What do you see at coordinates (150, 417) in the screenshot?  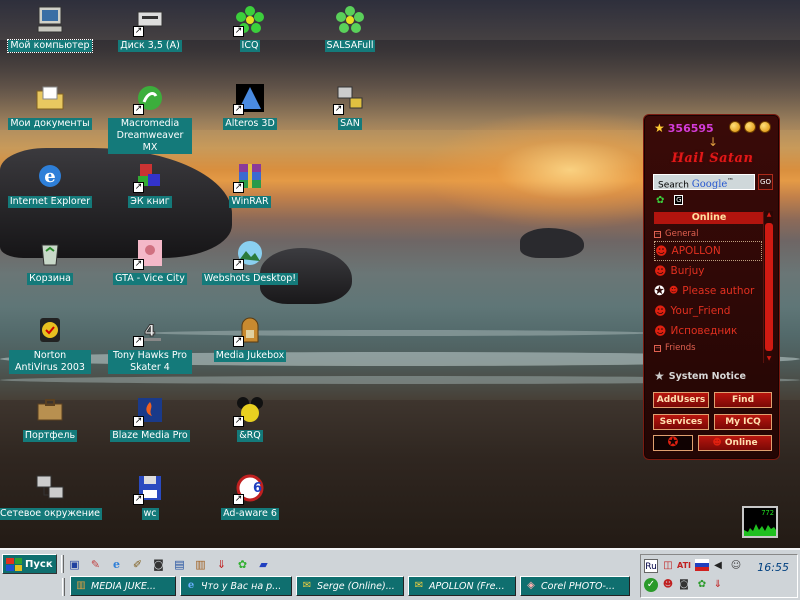 I see `desktop-icon-blaze: ↗ Blaze Media Pro` at bounding box center [150, 417].